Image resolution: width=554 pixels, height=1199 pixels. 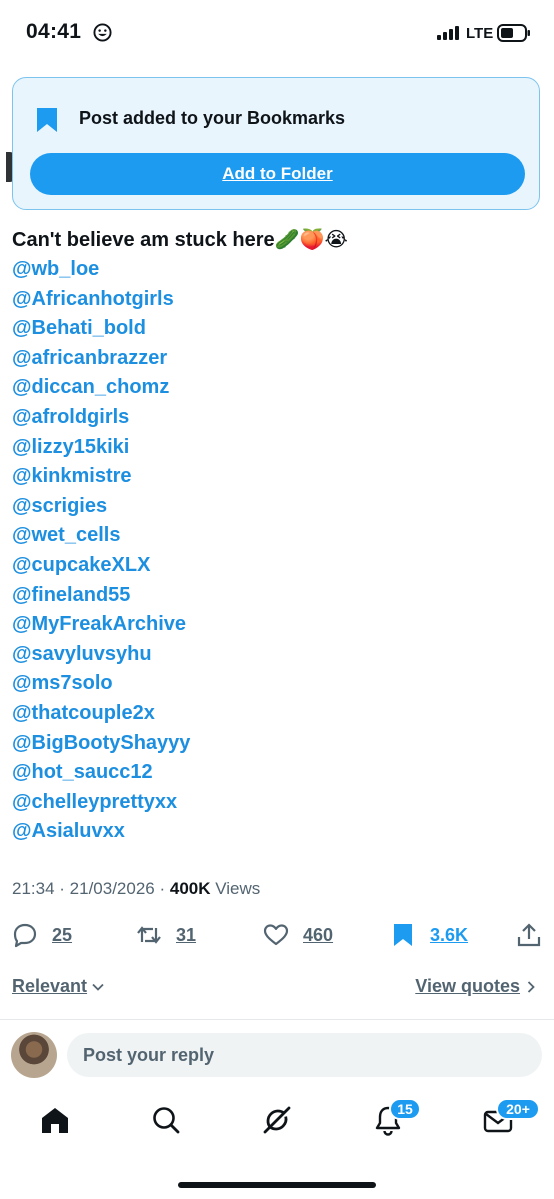 What do you see at coordinates (166, 1120) in the screenshot?
I see `search-icon` at bounding box center [166, 1120].